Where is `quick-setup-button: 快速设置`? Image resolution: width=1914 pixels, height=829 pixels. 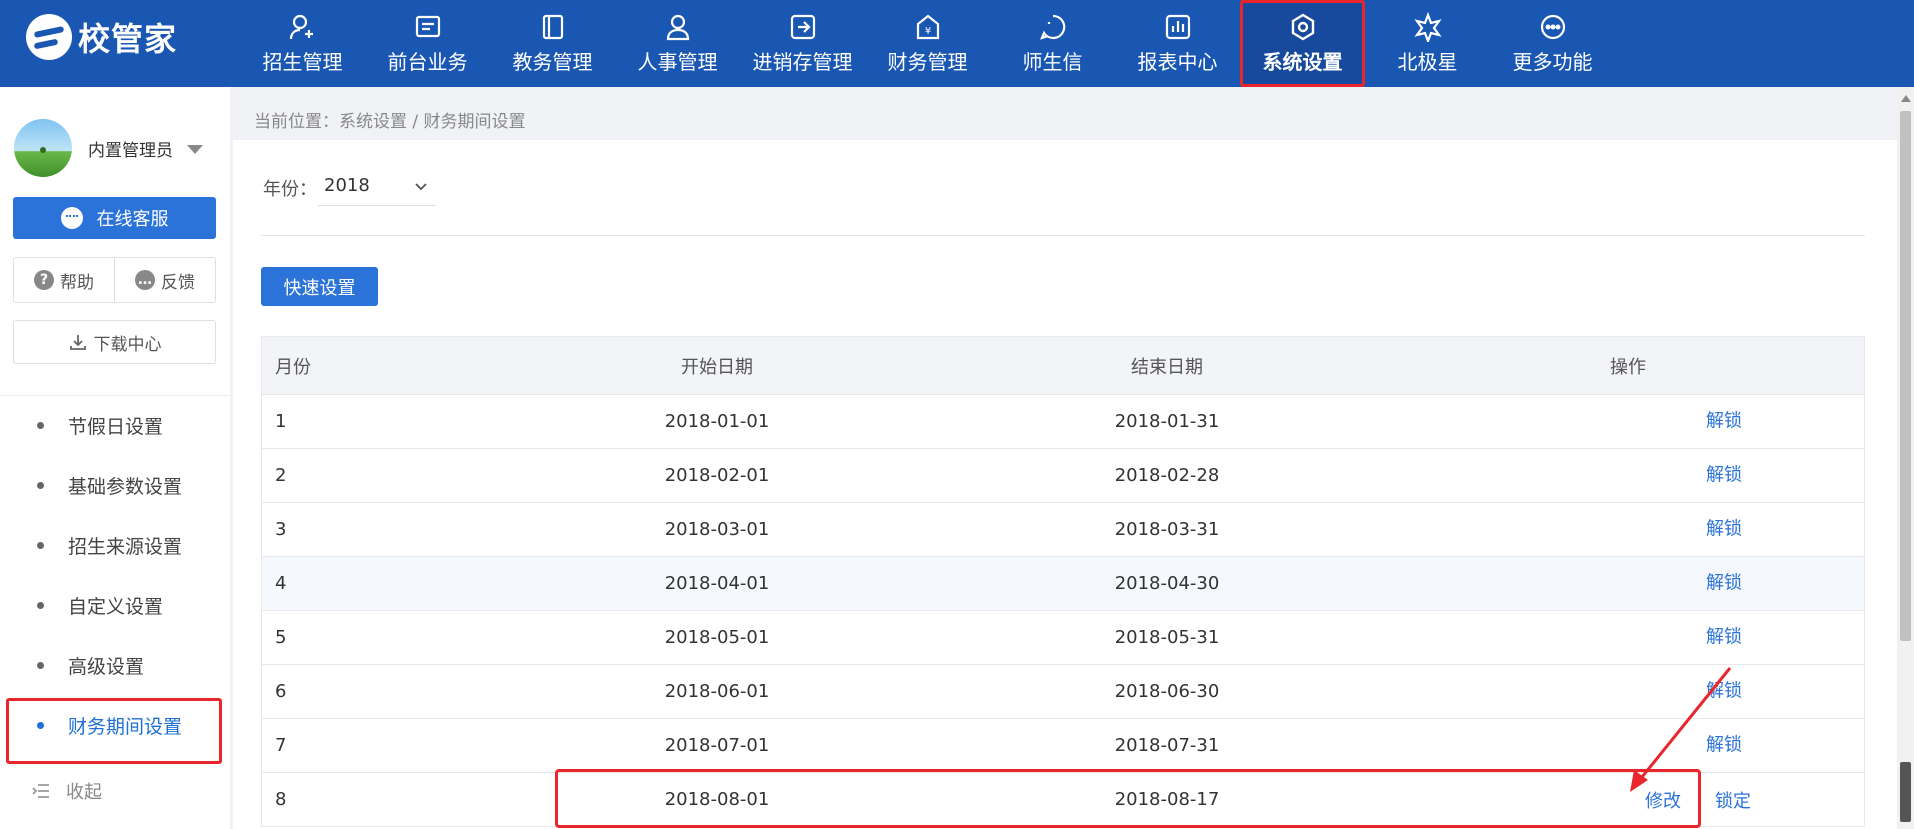 quick-setup-button: 快速设置 is located at coordinates (319, 286).